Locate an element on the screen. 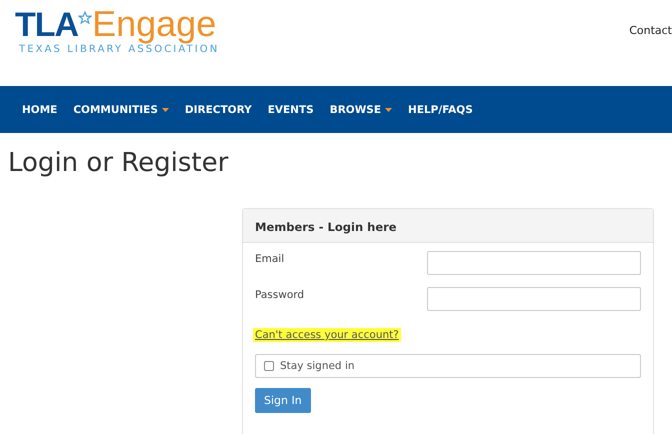  sign-in-button: Sign In is located at coordinates (283, 400).